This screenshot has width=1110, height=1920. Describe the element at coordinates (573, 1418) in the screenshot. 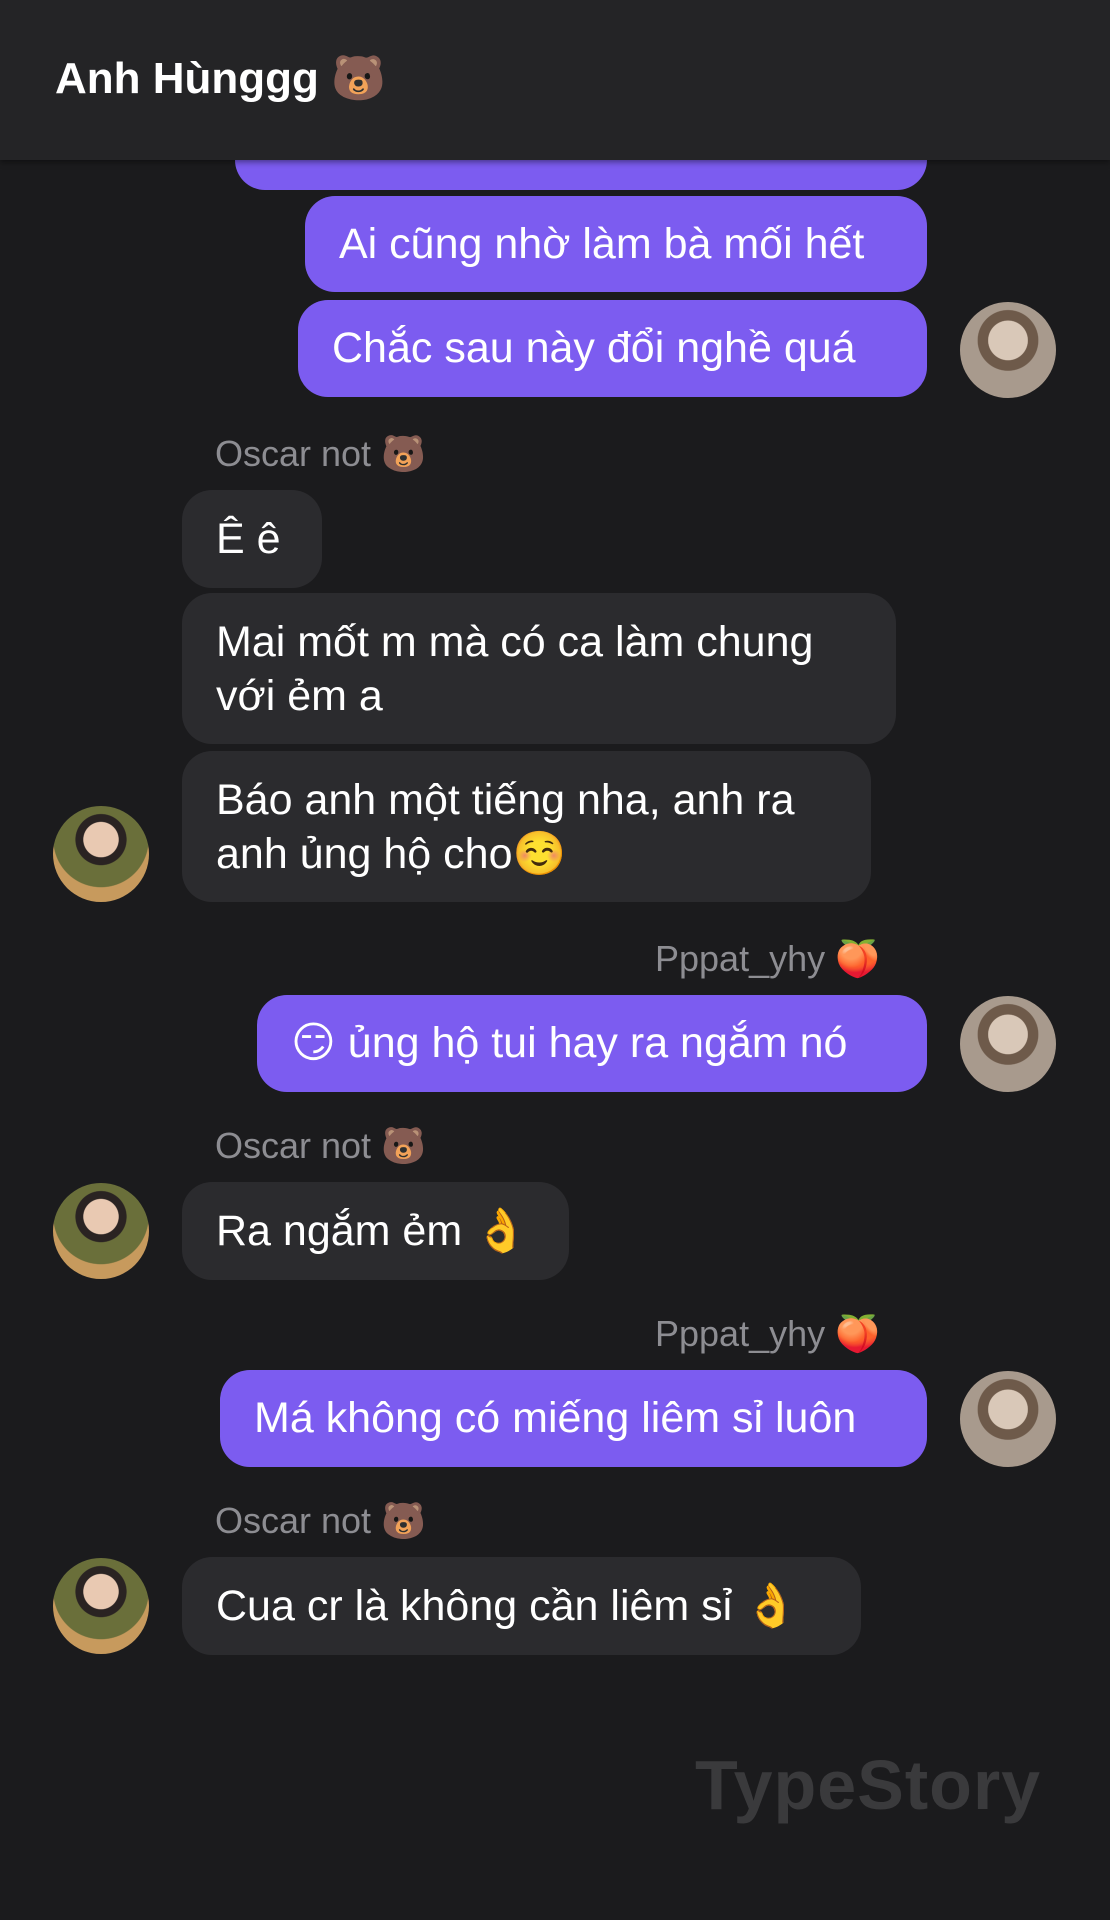

I see `message-bubble-outgoing: Má không có miếng liêm sỉ luôn` at that location.